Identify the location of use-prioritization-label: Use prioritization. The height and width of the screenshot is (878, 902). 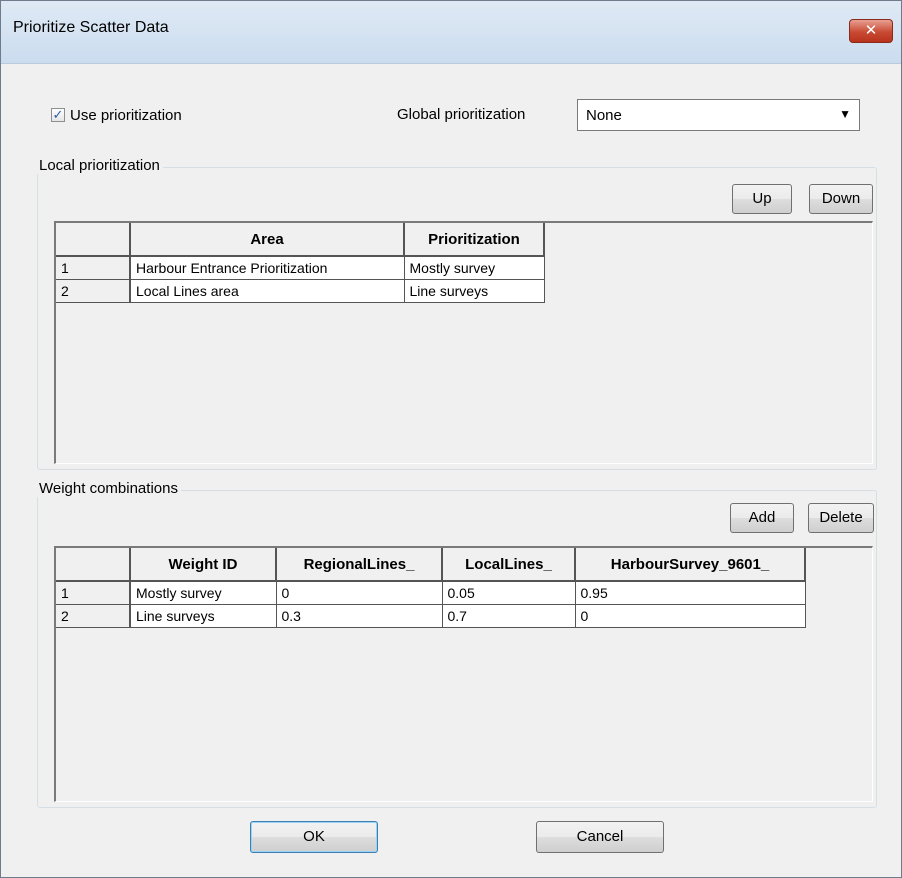
(126, 115).